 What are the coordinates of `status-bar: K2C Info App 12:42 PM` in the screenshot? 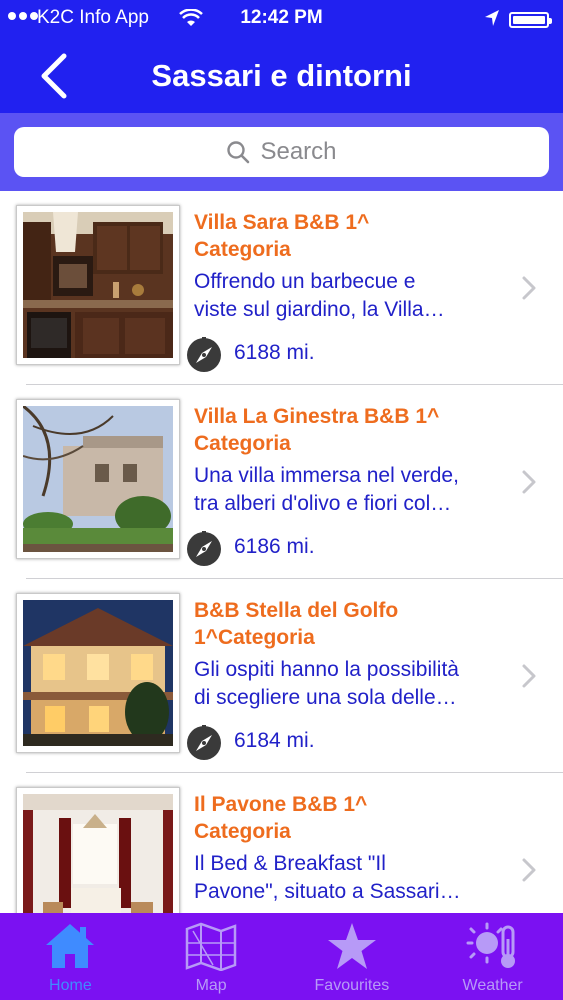 It's located at (281, 19).